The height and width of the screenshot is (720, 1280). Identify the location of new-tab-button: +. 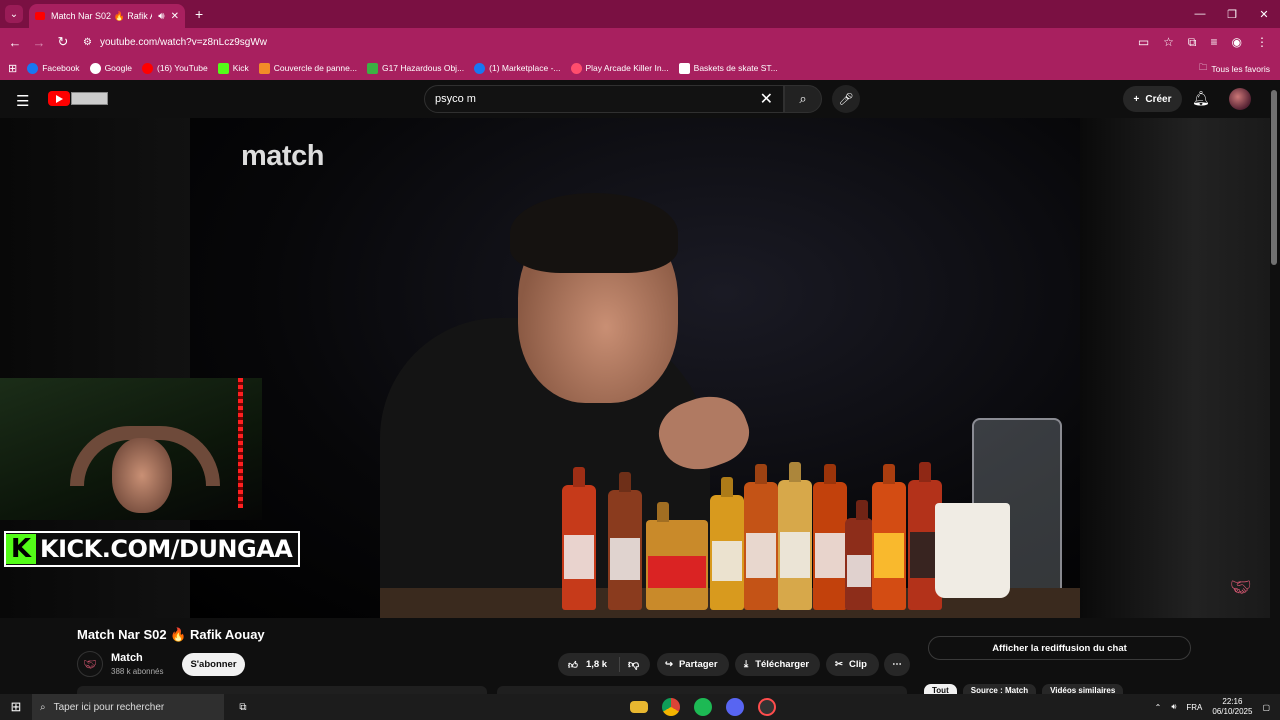
(199, 14).